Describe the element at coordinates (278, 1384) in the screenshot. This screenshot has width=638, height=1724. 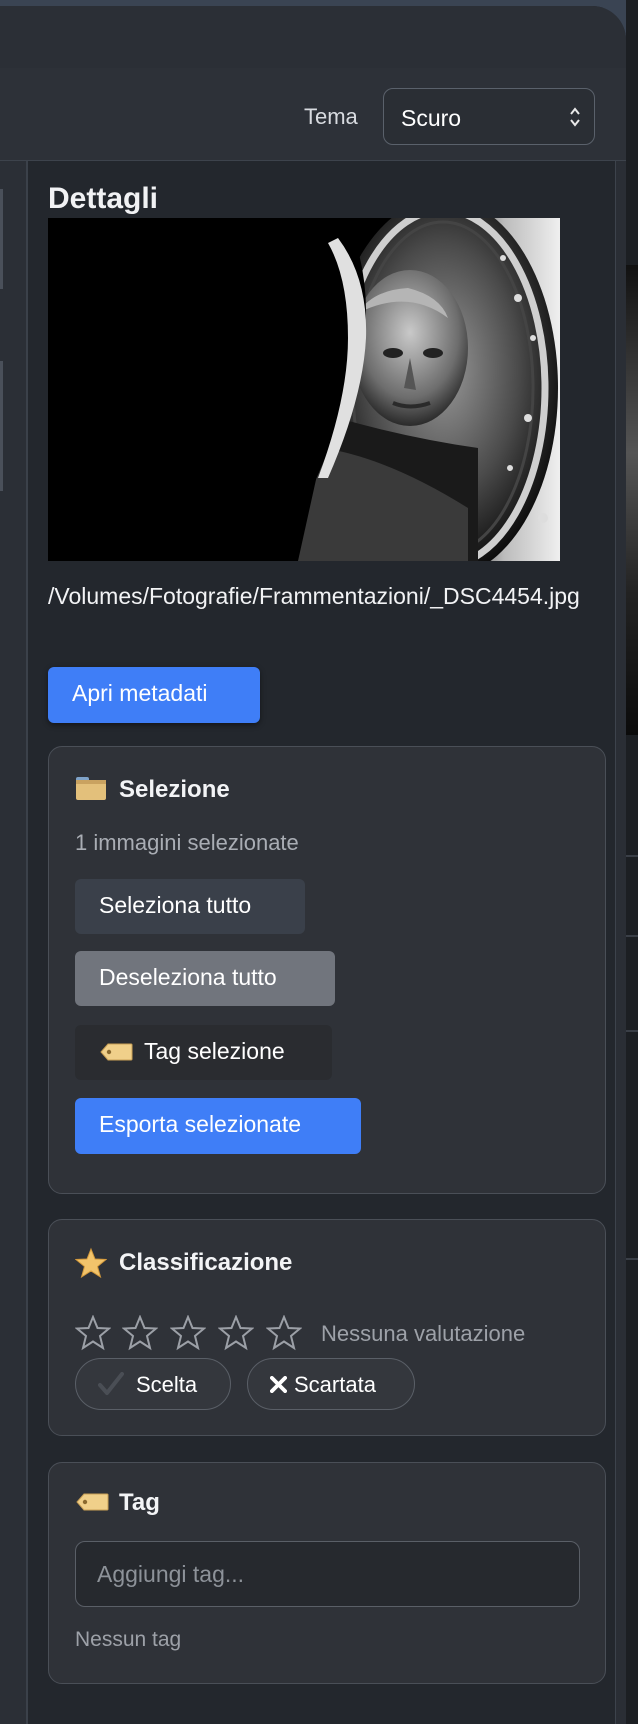
I see `cross-icon` at that location.